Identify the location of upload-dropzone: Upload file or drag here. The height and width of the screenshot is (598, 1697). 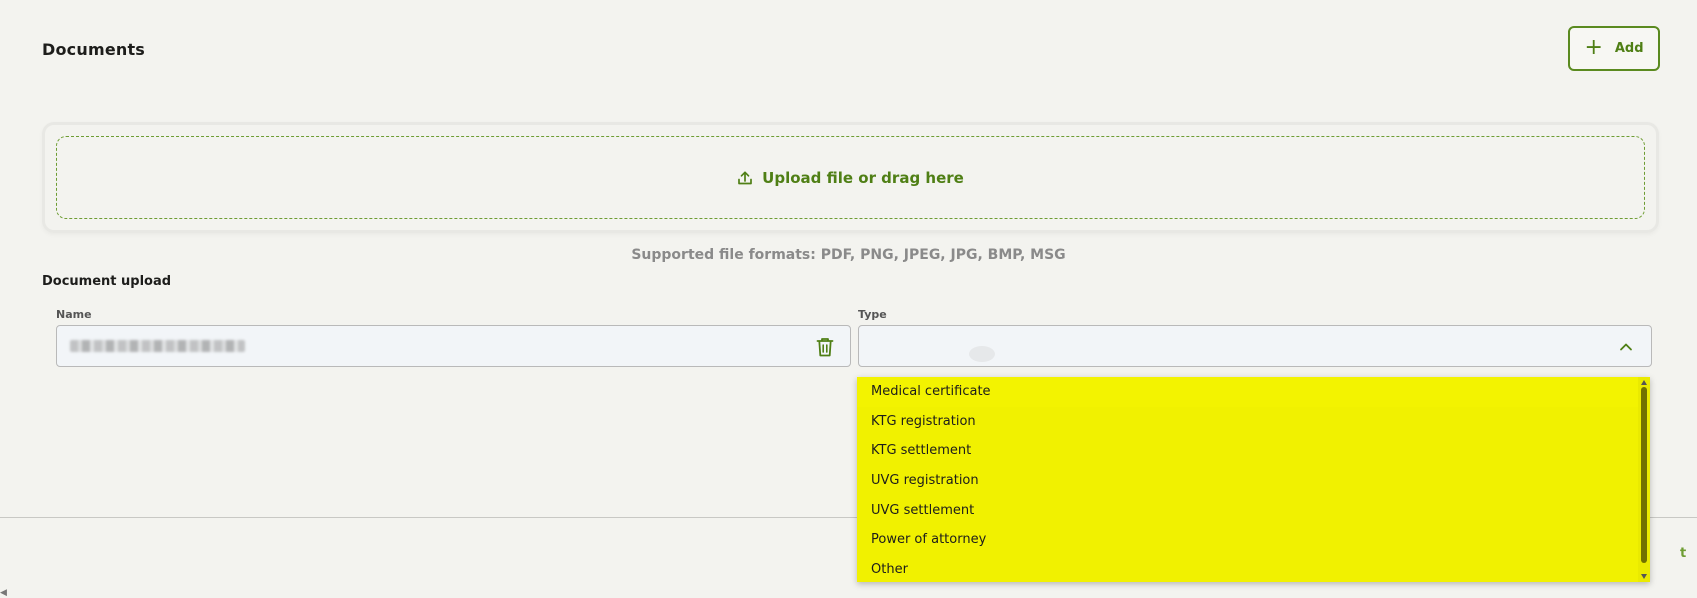
(850, 177).